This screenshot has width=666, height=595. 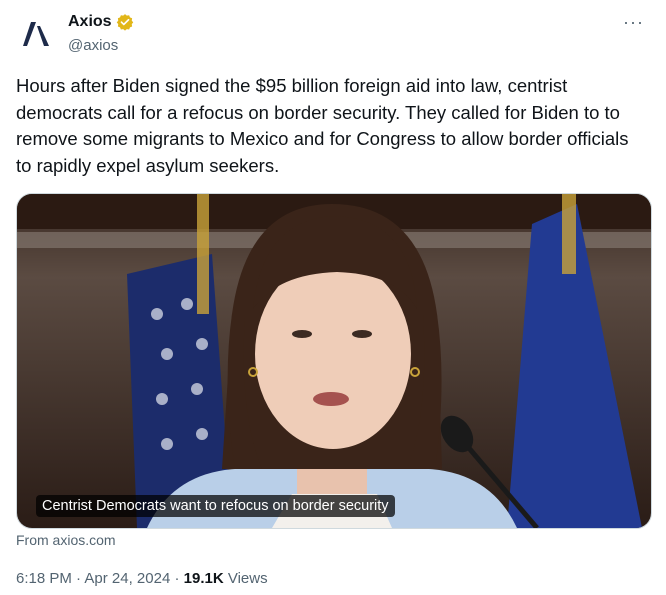 What do you see at coordinates (44, 578) in the screenshot?
I see `tweet-time: 6:18 PM` at bounding box center [44, 578].